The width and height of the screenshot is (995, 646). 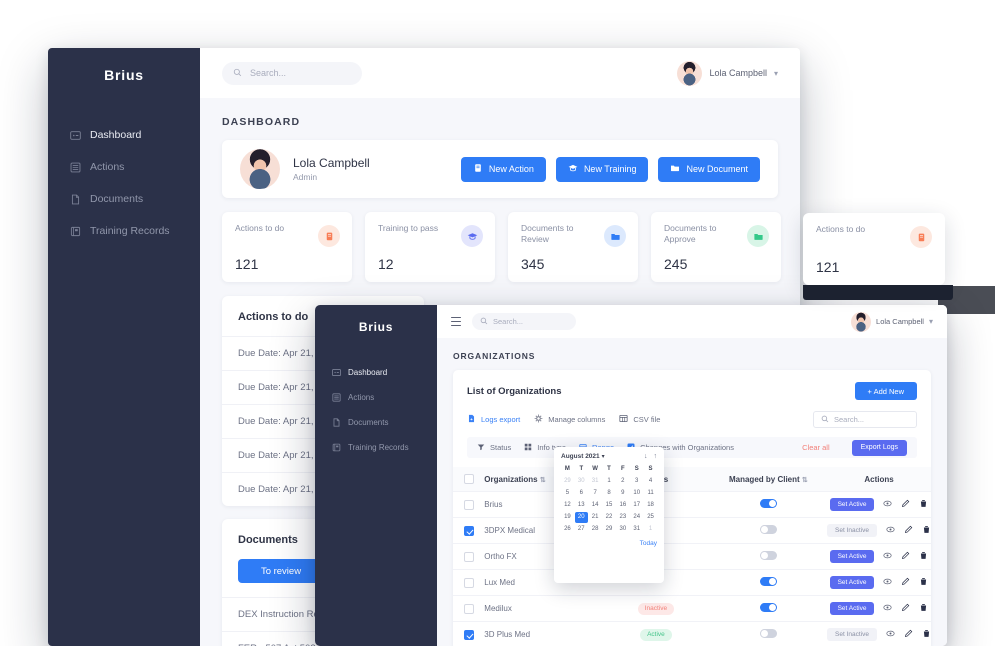 What do you see at coordinates (650, 517) in the screenshot?
I see `calendar-day: 25` at bounding box center [650, 517].